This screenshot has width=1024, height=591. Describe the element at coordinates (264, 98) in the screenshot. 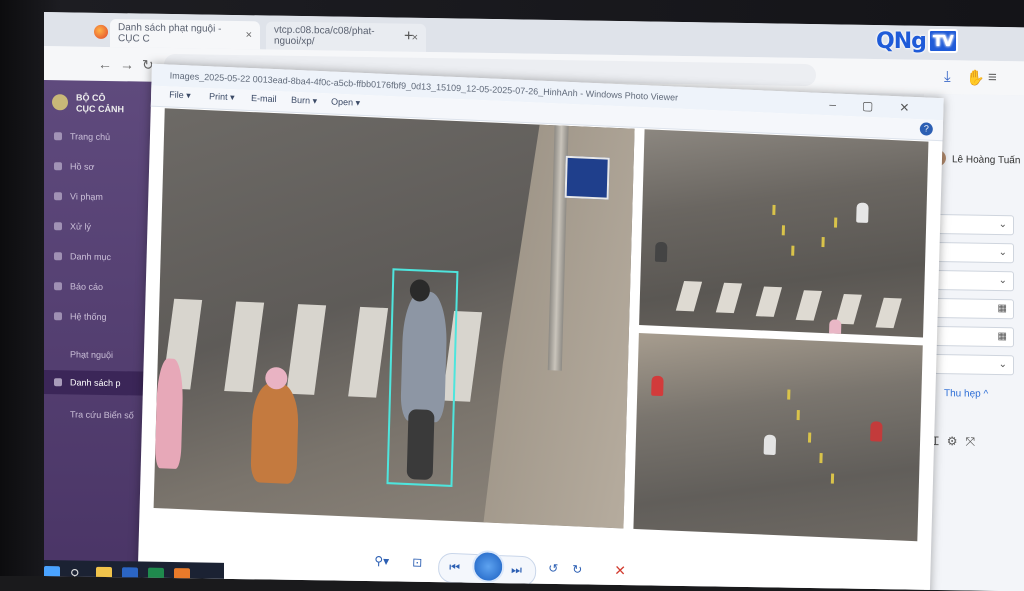

I see `menu-email: E-mail` at that location.